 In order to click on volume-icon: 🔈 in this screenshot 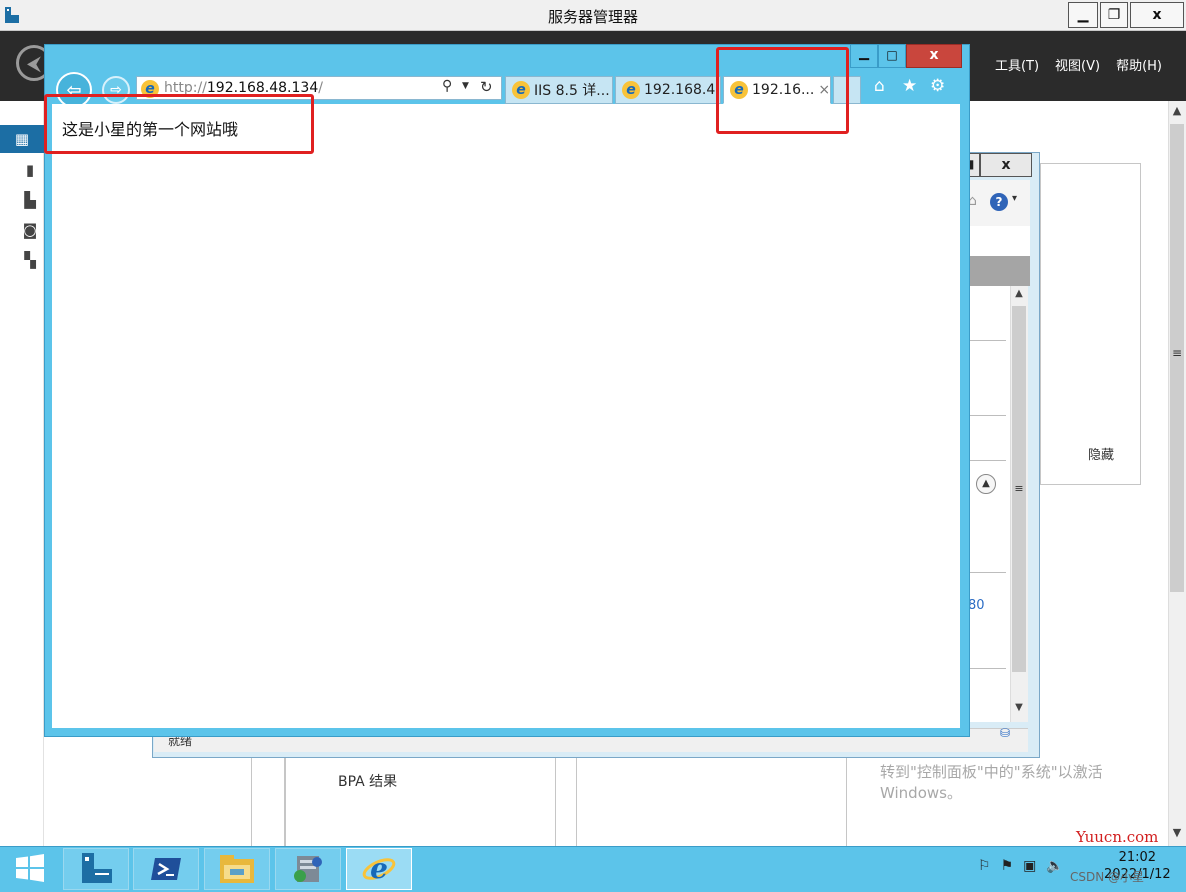, I will do `click(1054, 866)`.